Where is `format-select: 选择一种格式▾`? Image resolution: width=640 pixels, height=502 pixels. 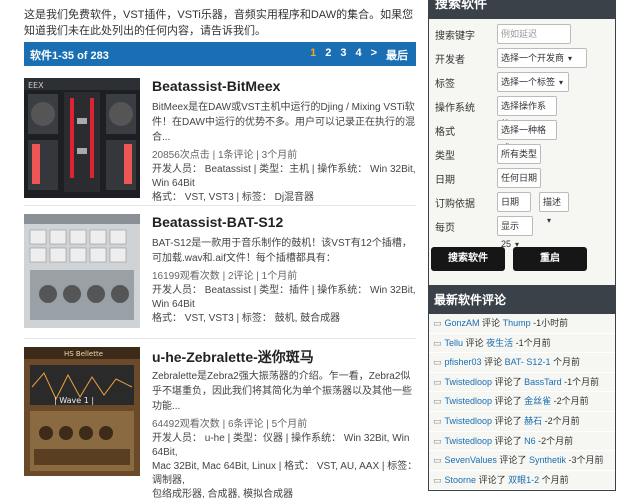 format-select: 选择一种格式▾ is located at coordinates (527, 136).